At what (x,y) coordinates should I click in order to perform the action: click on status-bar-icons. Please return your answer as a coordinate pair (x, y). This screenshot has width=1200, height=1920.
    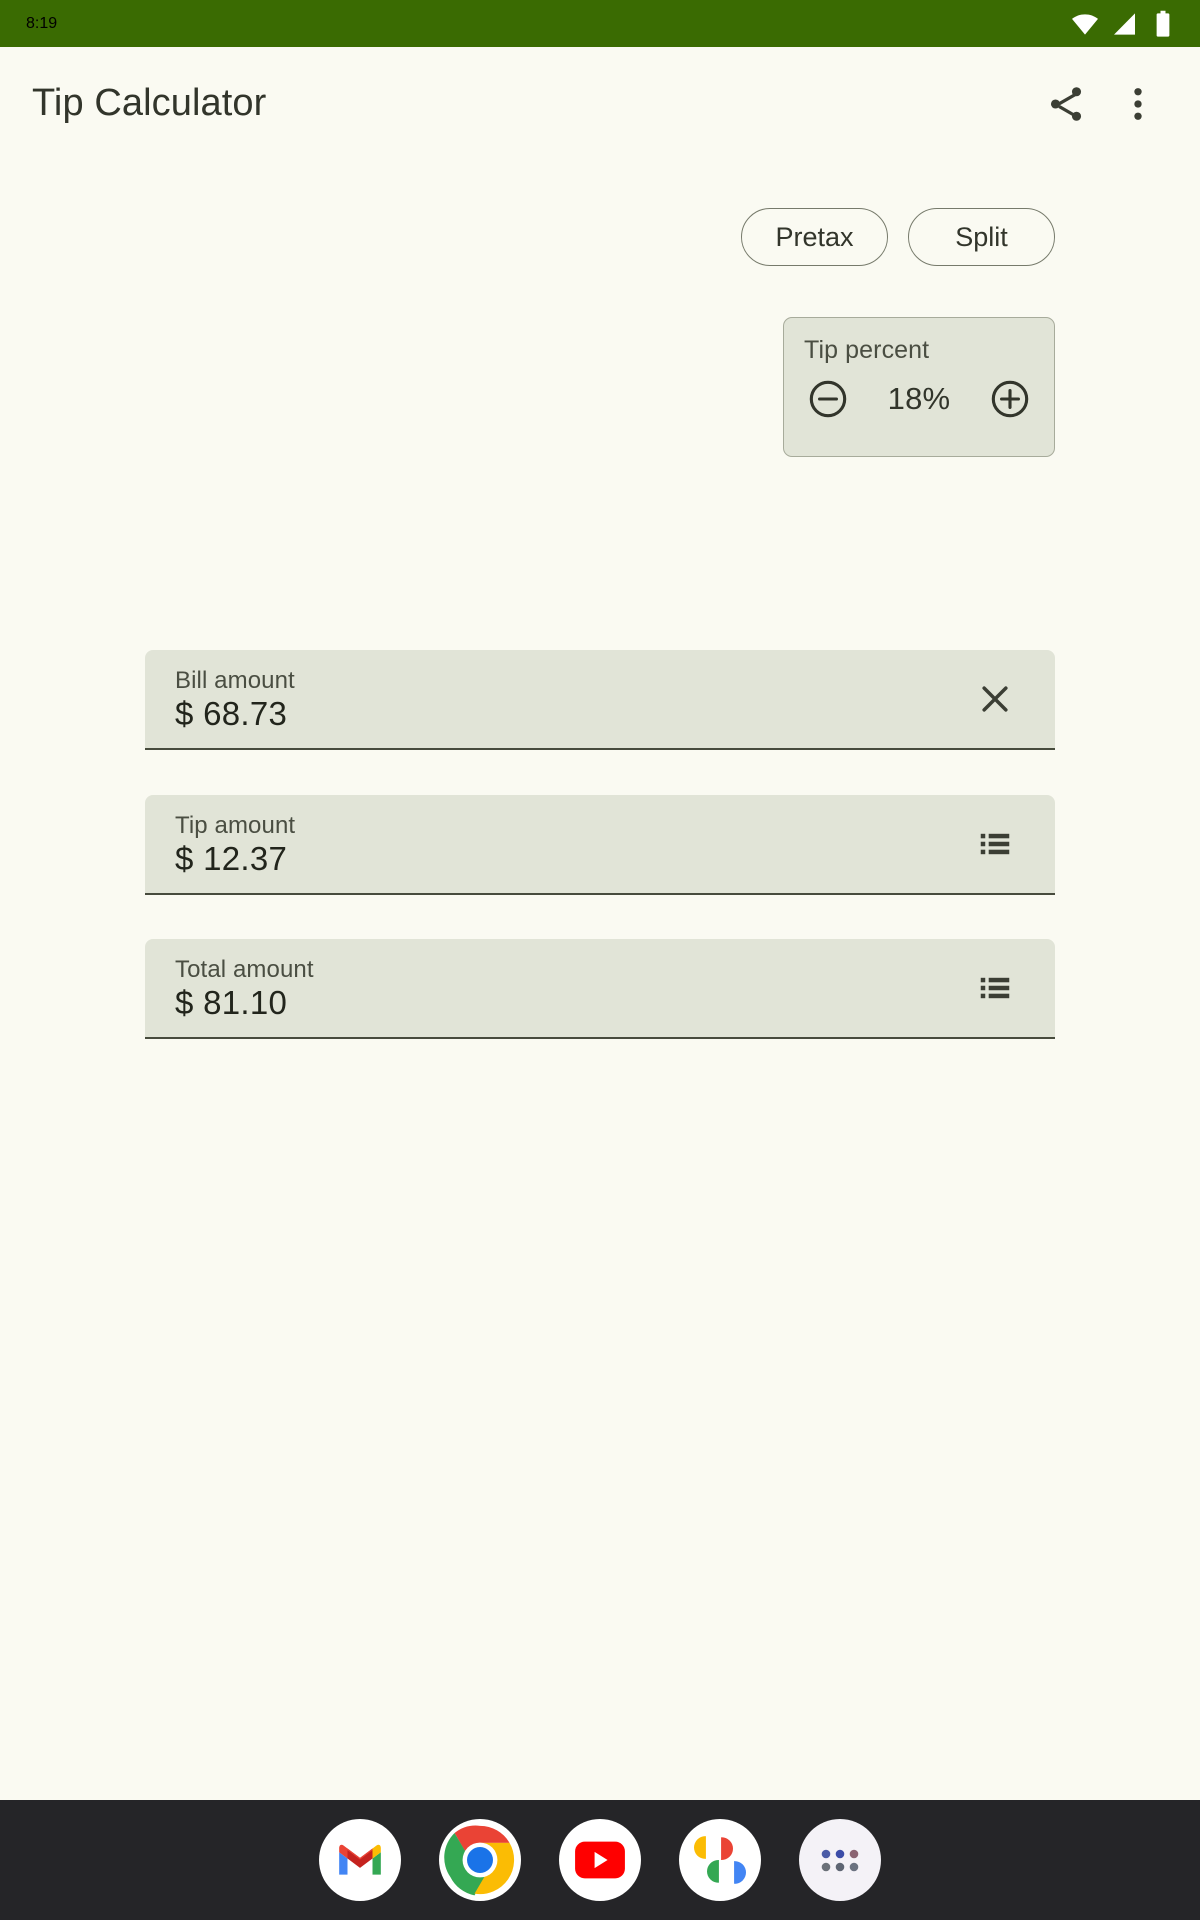
    Looking at the image, I should click on (1123, 24).